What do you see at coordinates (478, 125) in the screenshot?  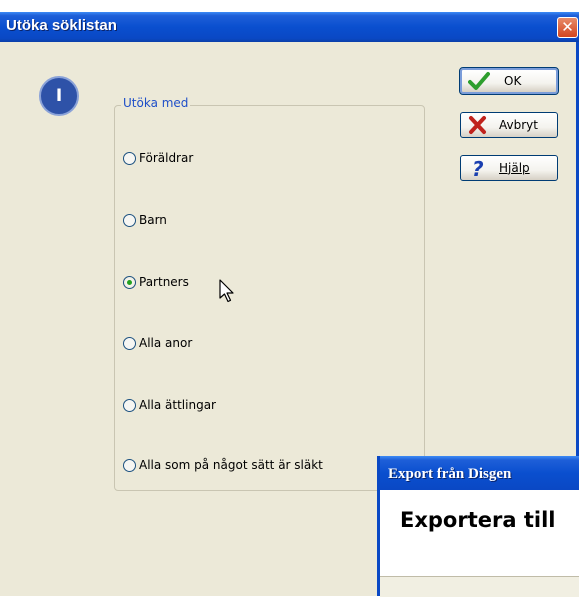 I see `x-mark-icon` at bounding box center [478, 125].